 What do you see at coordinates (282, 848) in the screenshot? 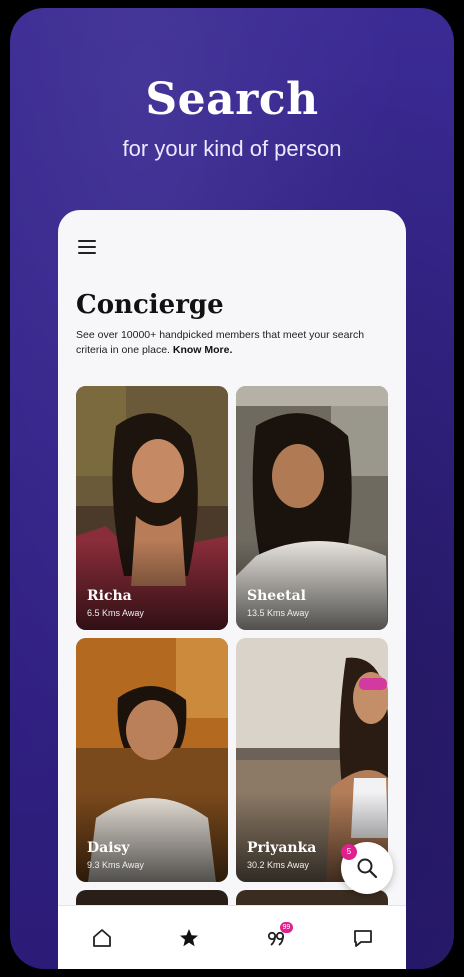
I see `profile-name: Priyanka` at bounding box center [282, 848].